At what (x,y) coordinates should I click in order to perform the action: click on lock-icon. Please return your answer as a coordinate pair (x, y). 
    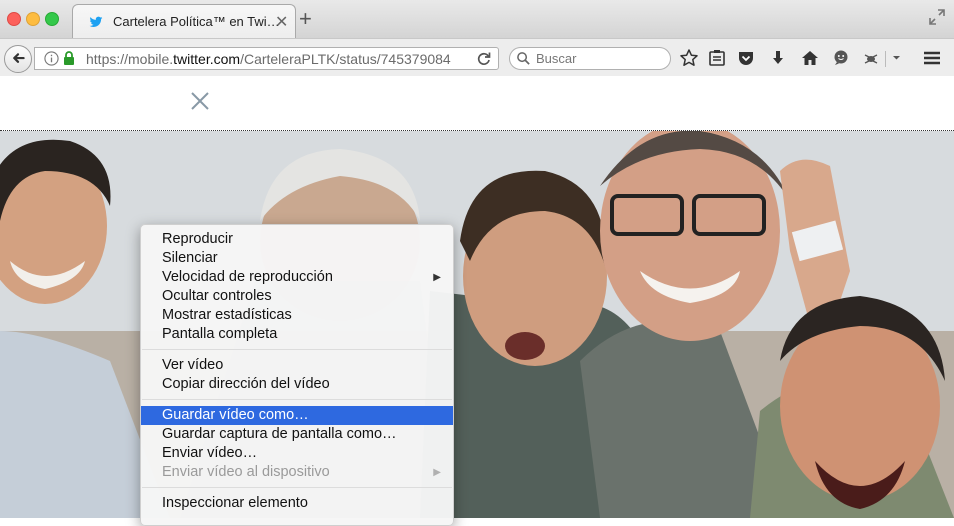
    Looking at the image, I should click on (69, 58).